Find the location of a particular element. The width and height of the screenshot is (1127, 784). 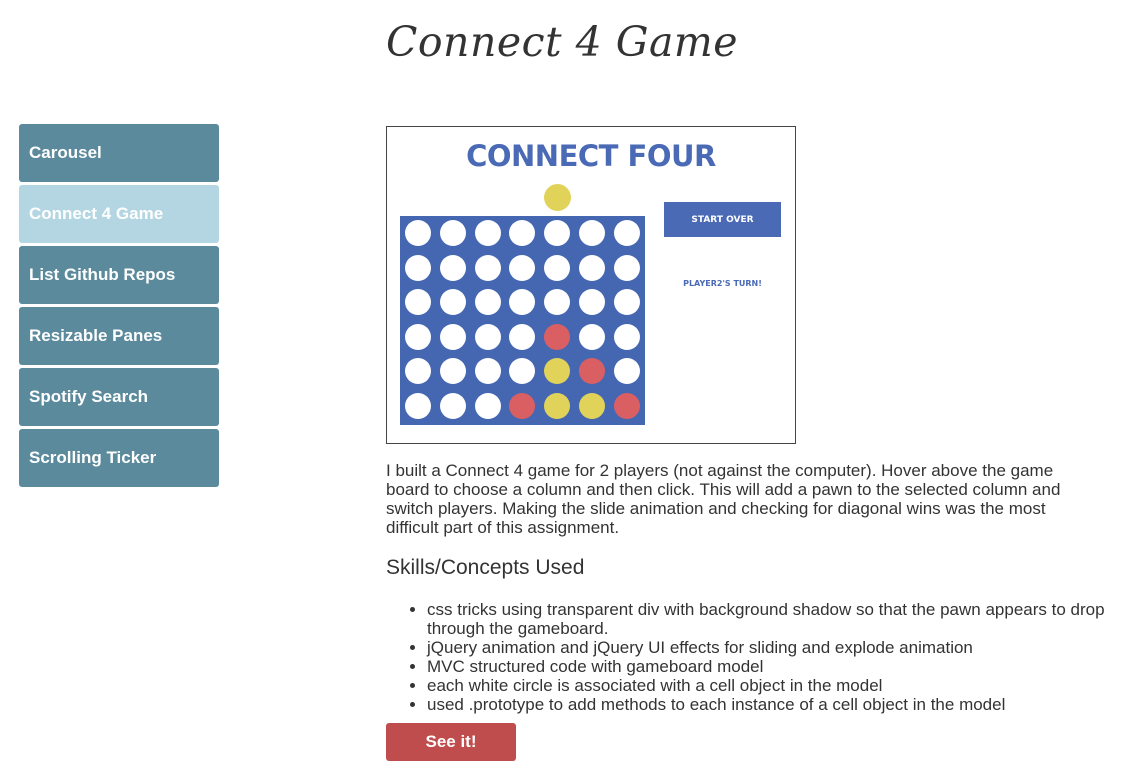

see-it-button: See it! is located at coordinates (451, 742).